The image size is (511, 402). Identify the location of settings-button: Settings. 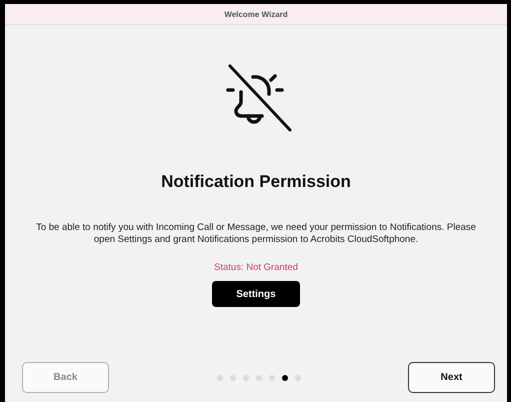
(256, 294).